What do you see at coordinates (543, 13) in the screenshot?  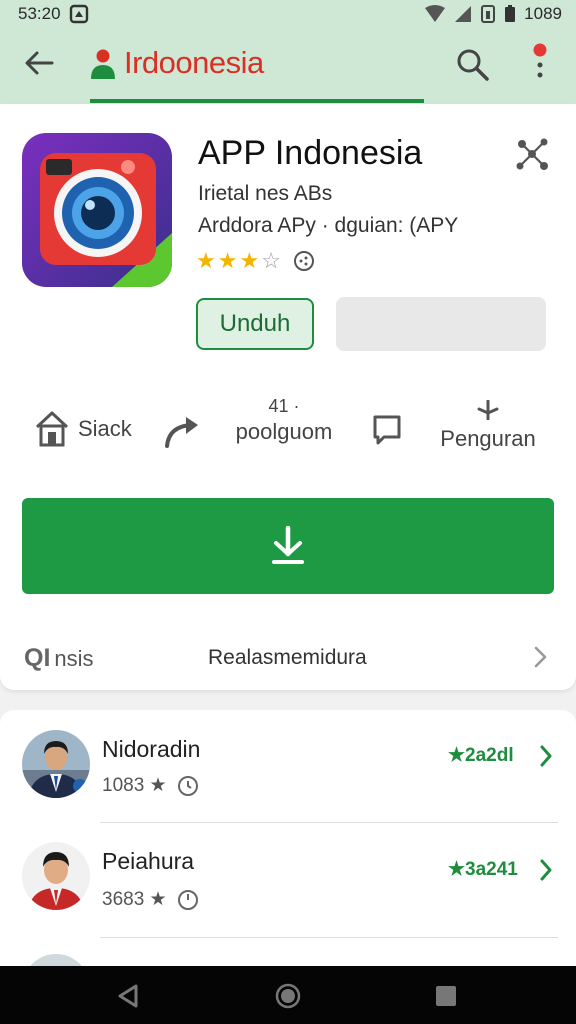 I see `battery-level: 1089` at bounding box center [543, 13].